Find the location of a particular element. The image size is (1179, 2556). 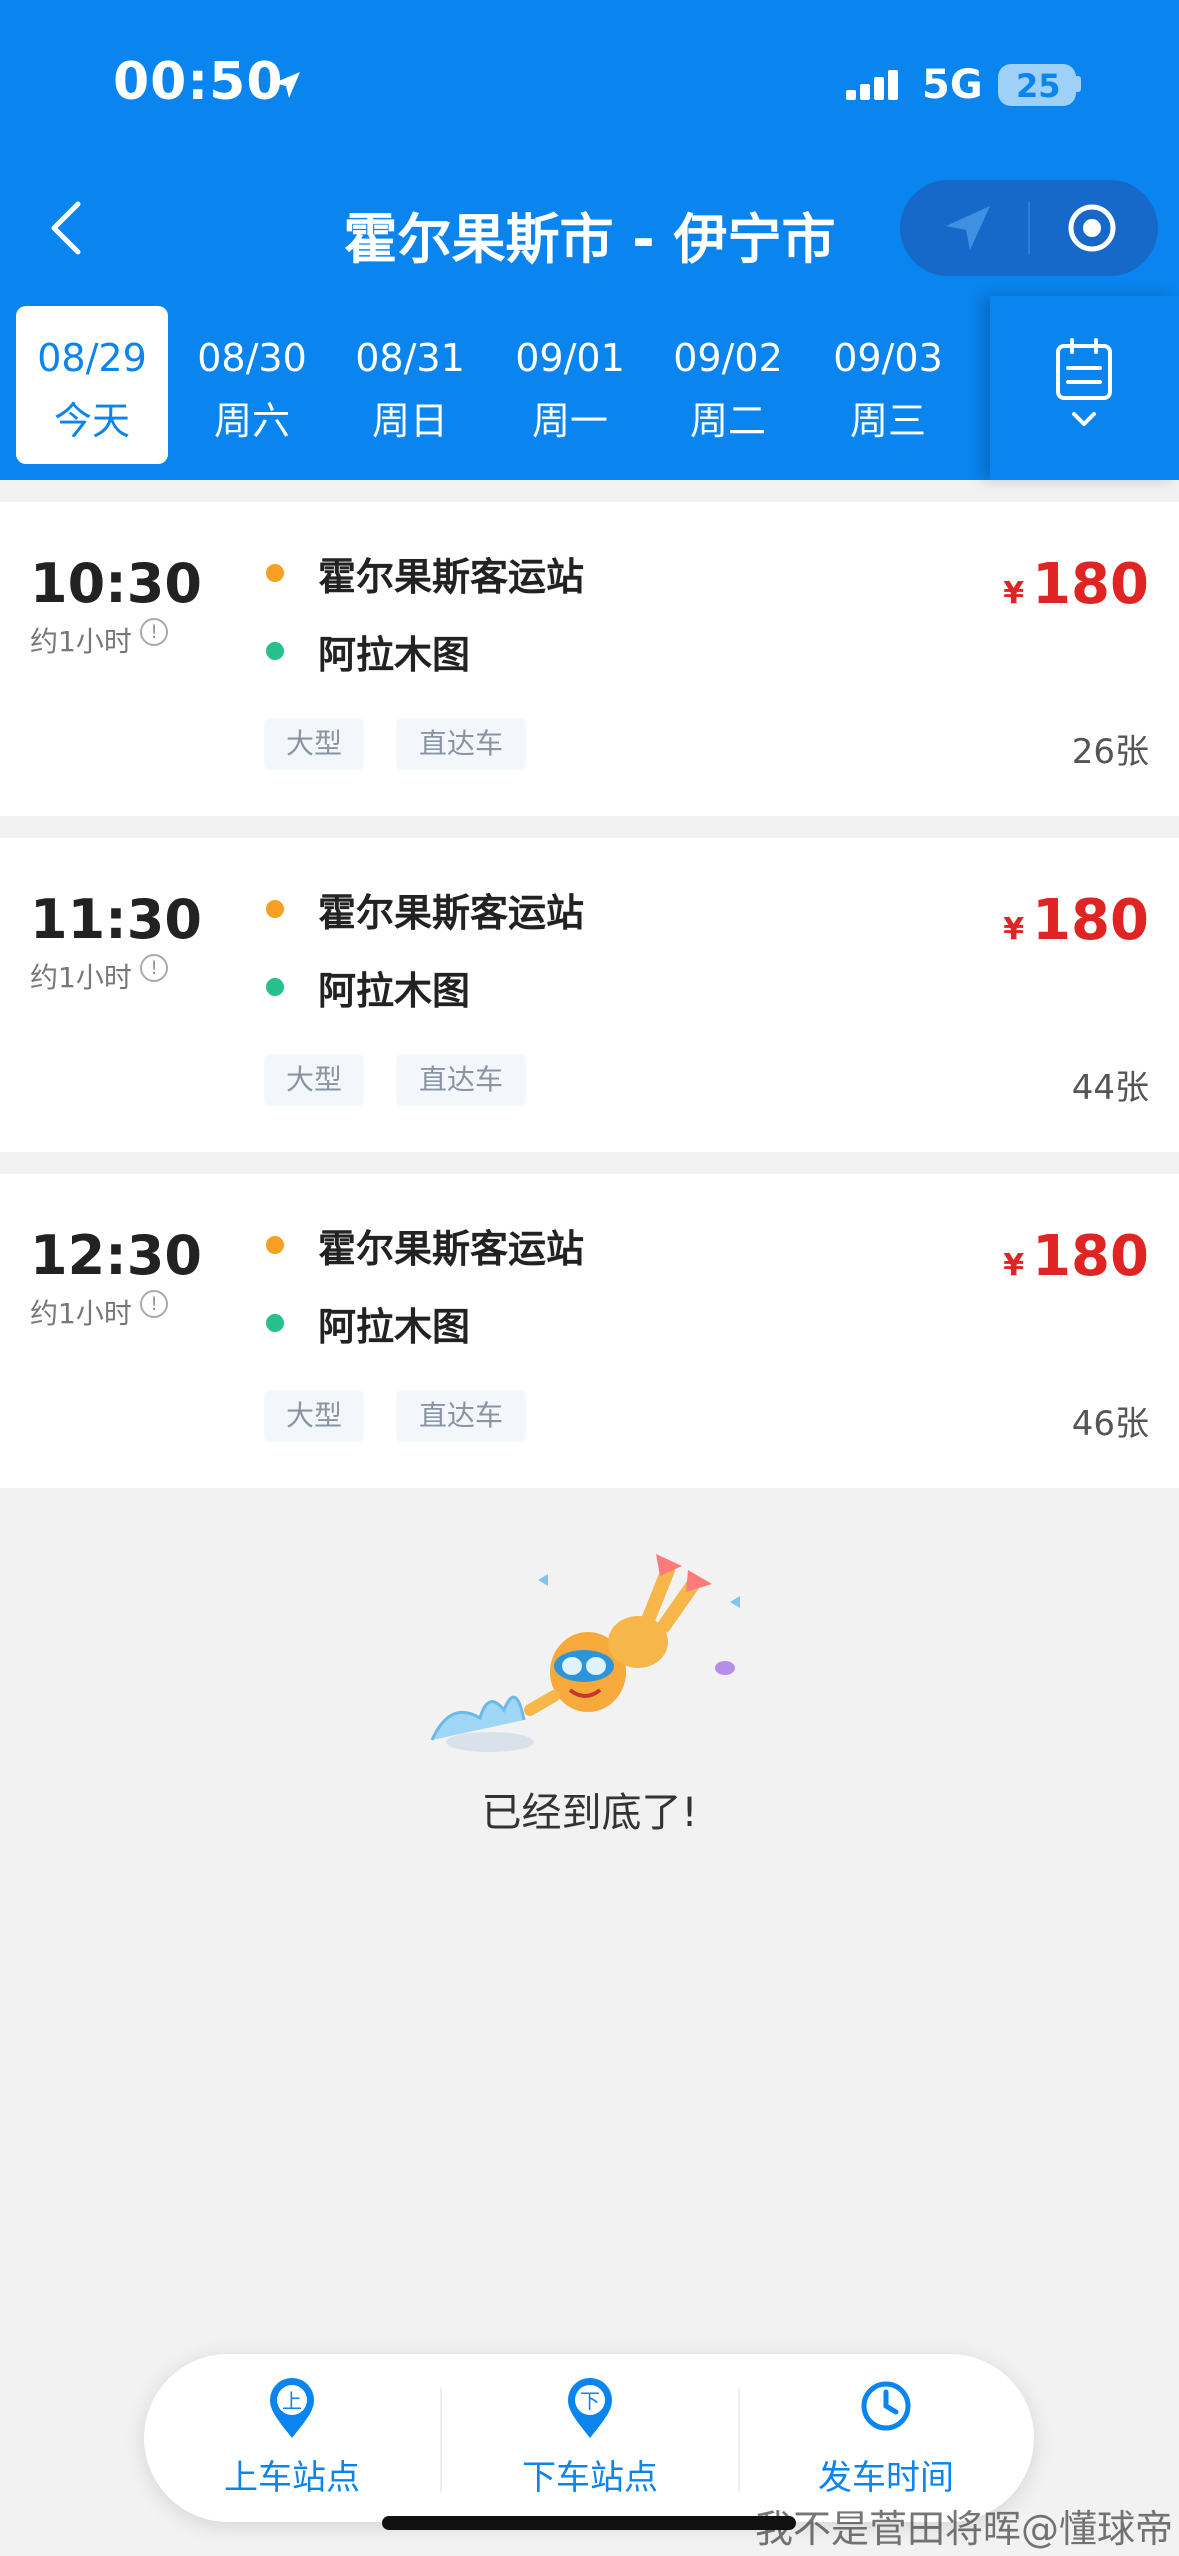

date-tab: 09/02 周二 is located at coordinates (728, 385).